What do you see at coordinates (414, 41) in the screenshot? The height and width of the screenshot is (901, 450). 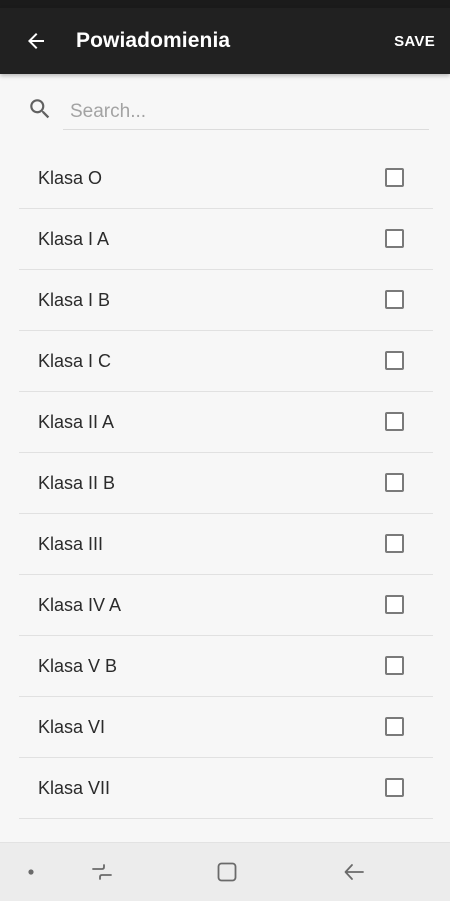 I see `save-button: SAVE` at bounding box center [414, 41].